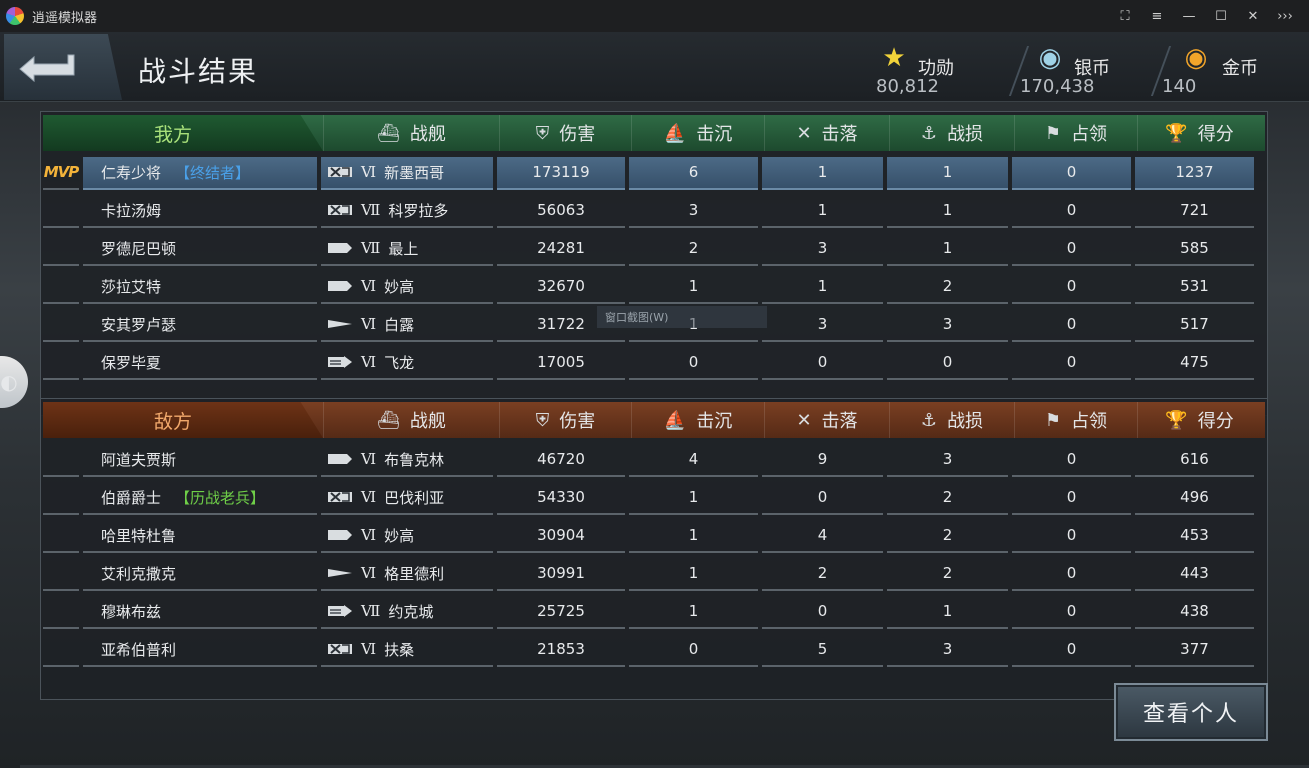 This screenshot has height=768, width=1309. What do you see at coordinates (399, 286) in the screenshot?
I see `ship-name: 妙高` at bounding box center [399, 286].